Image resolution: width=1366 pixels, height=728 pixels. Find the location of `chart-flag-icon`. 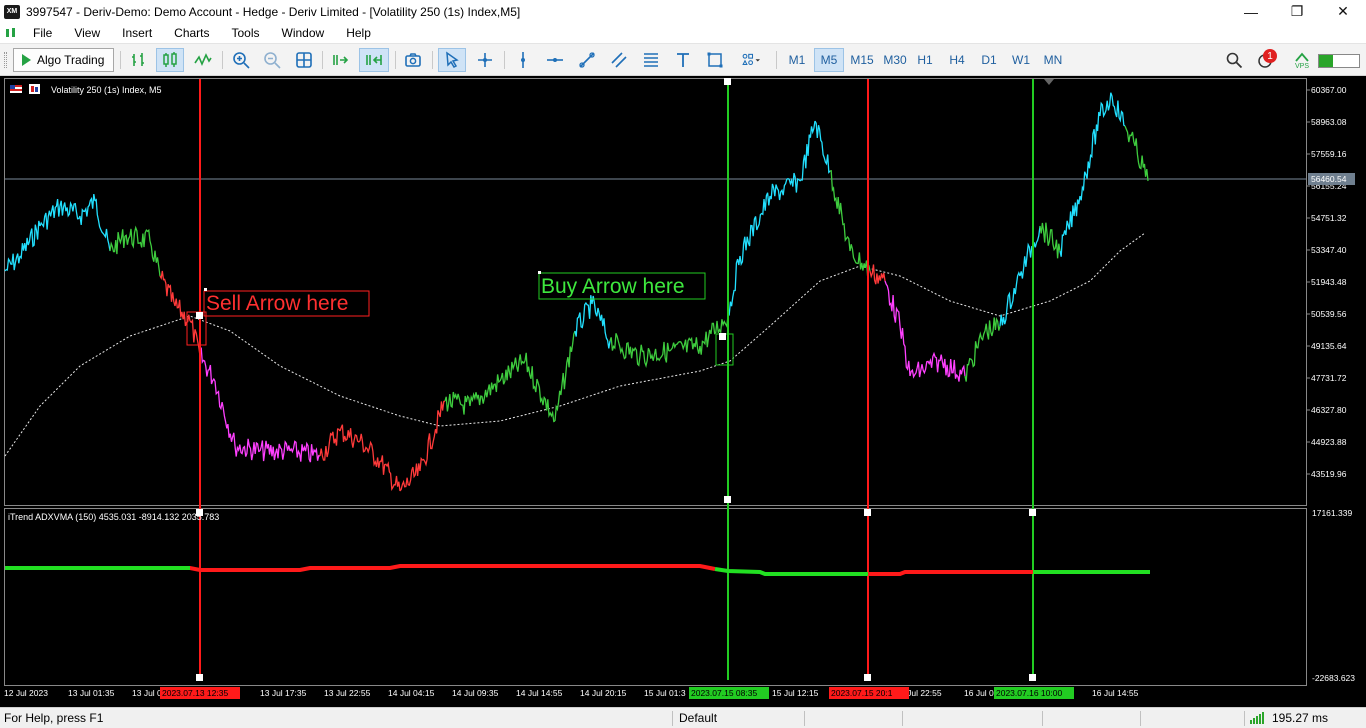

chart-flag-icon is located at coordinates (16, 89).